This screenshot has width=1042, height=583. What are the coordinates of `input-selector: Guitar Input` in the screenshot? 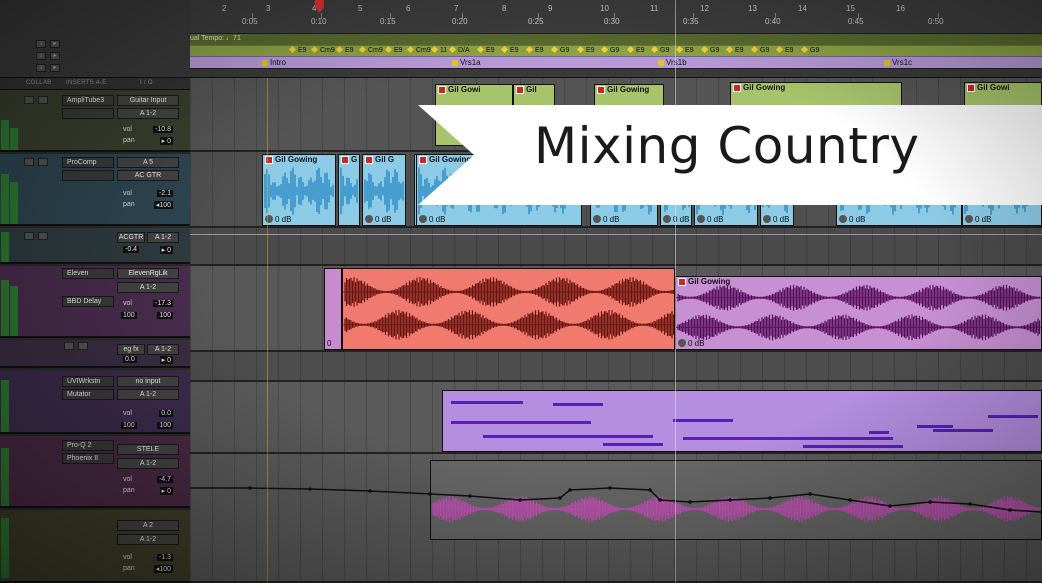 It's located at (148, 100).